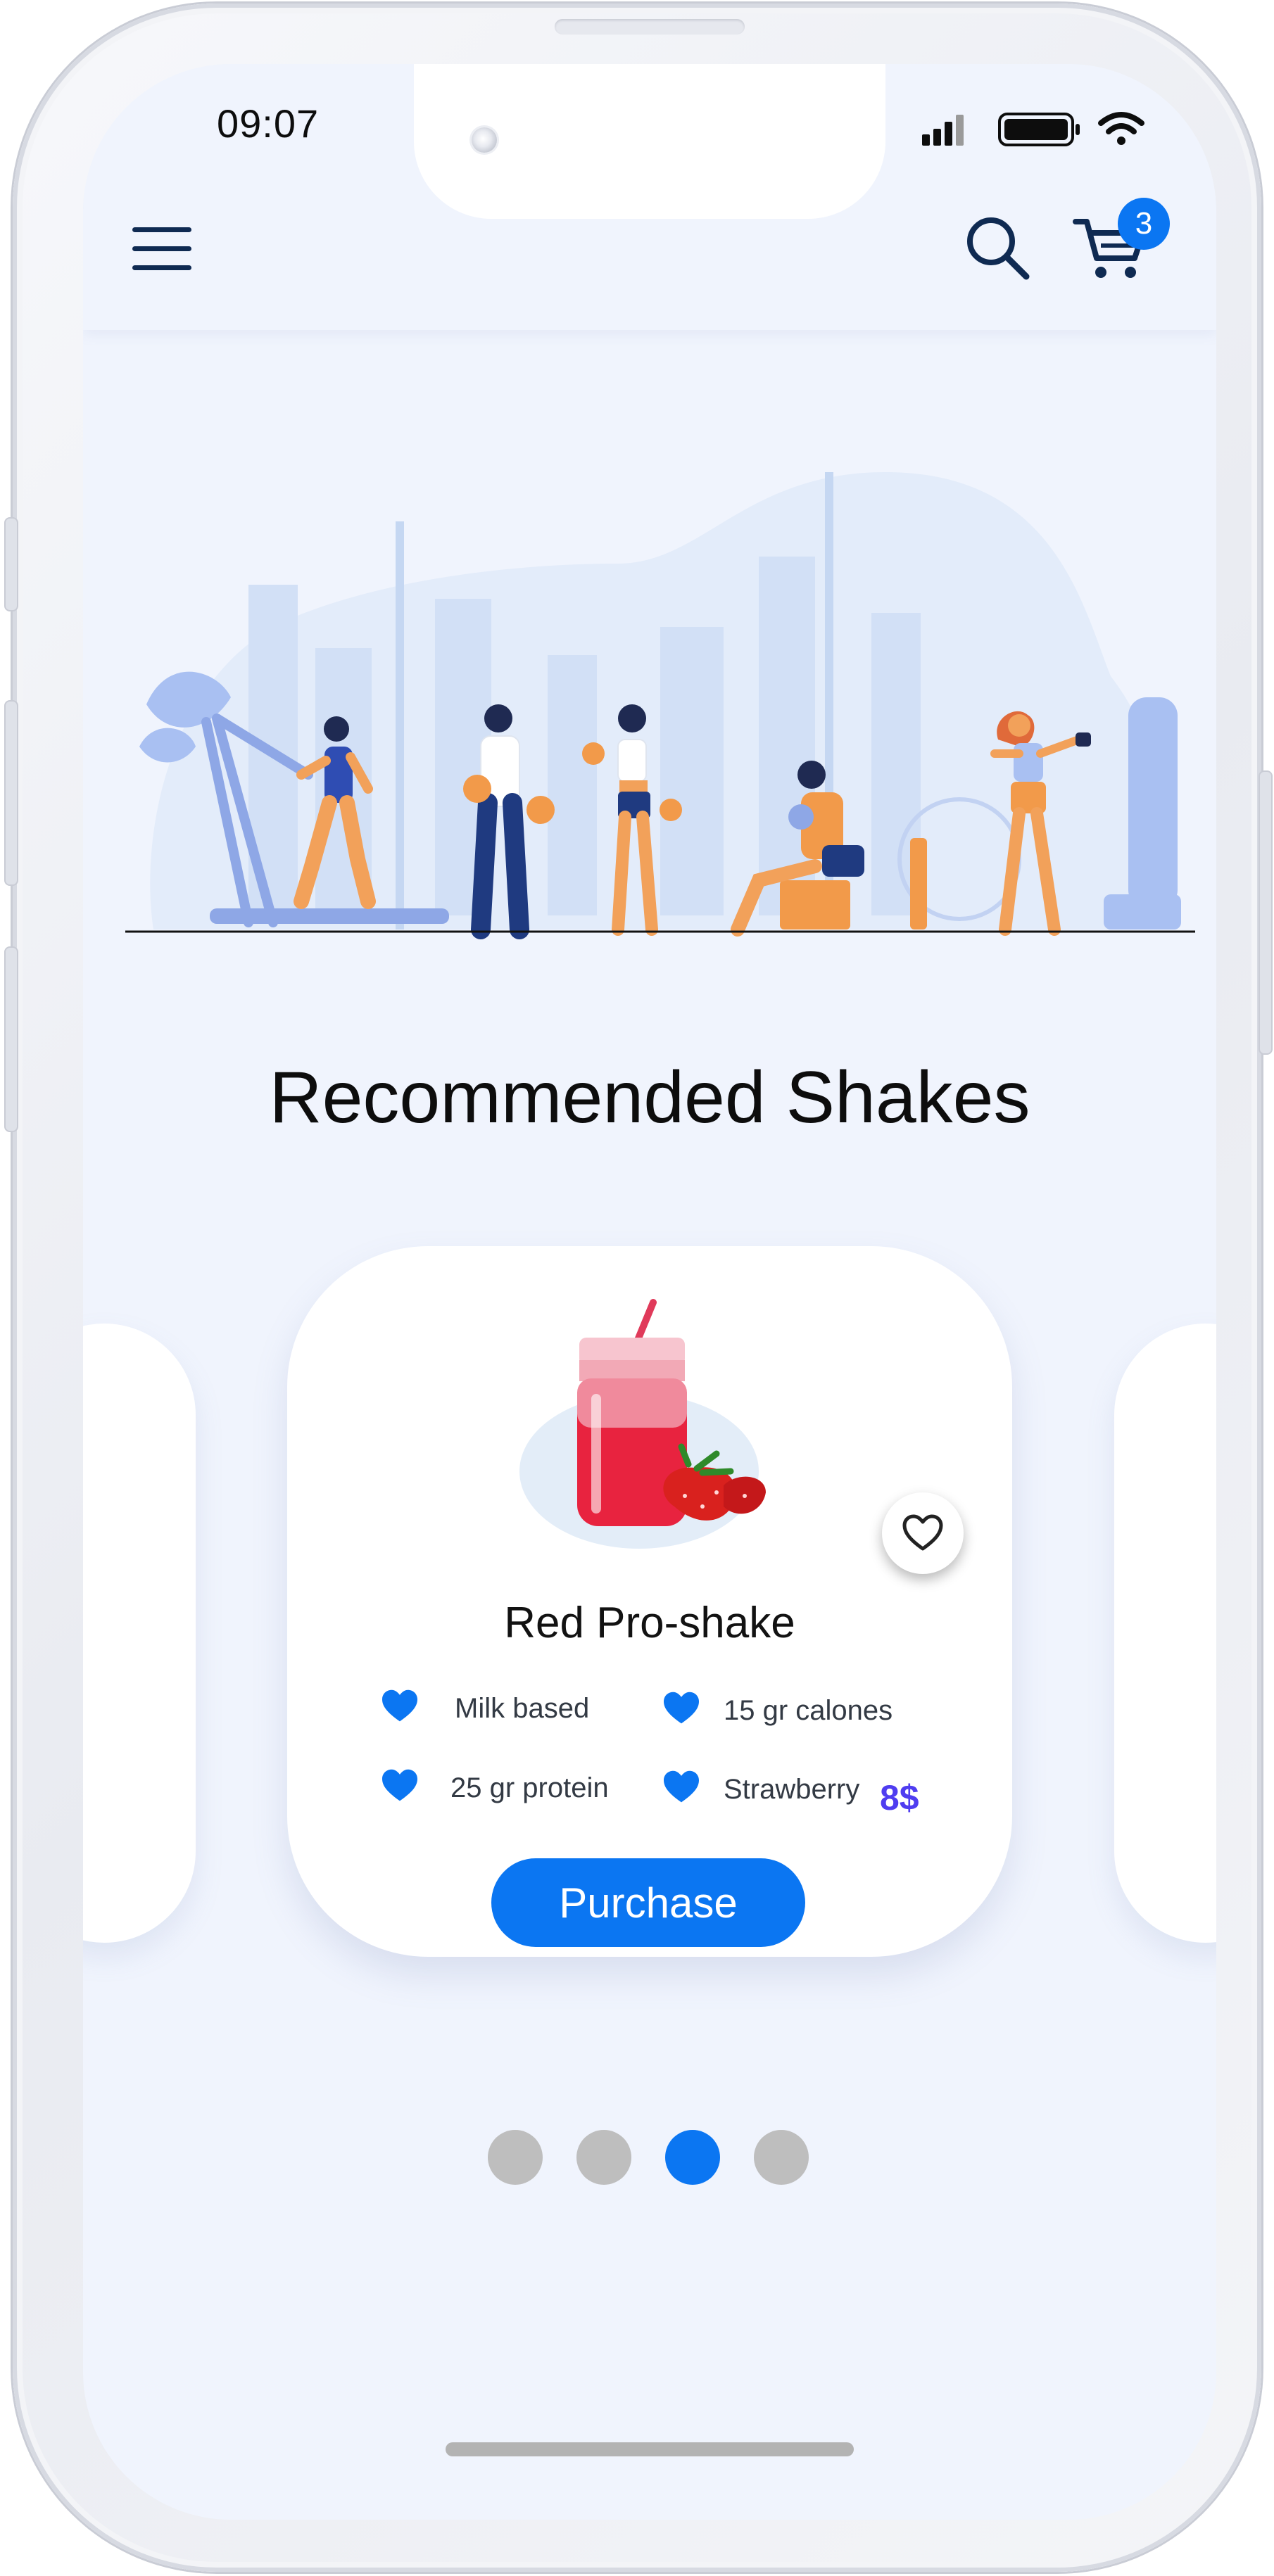  Describe the element at coordinates (1165, 1633) in the screenshot. I see `next-shake-card` at that location.